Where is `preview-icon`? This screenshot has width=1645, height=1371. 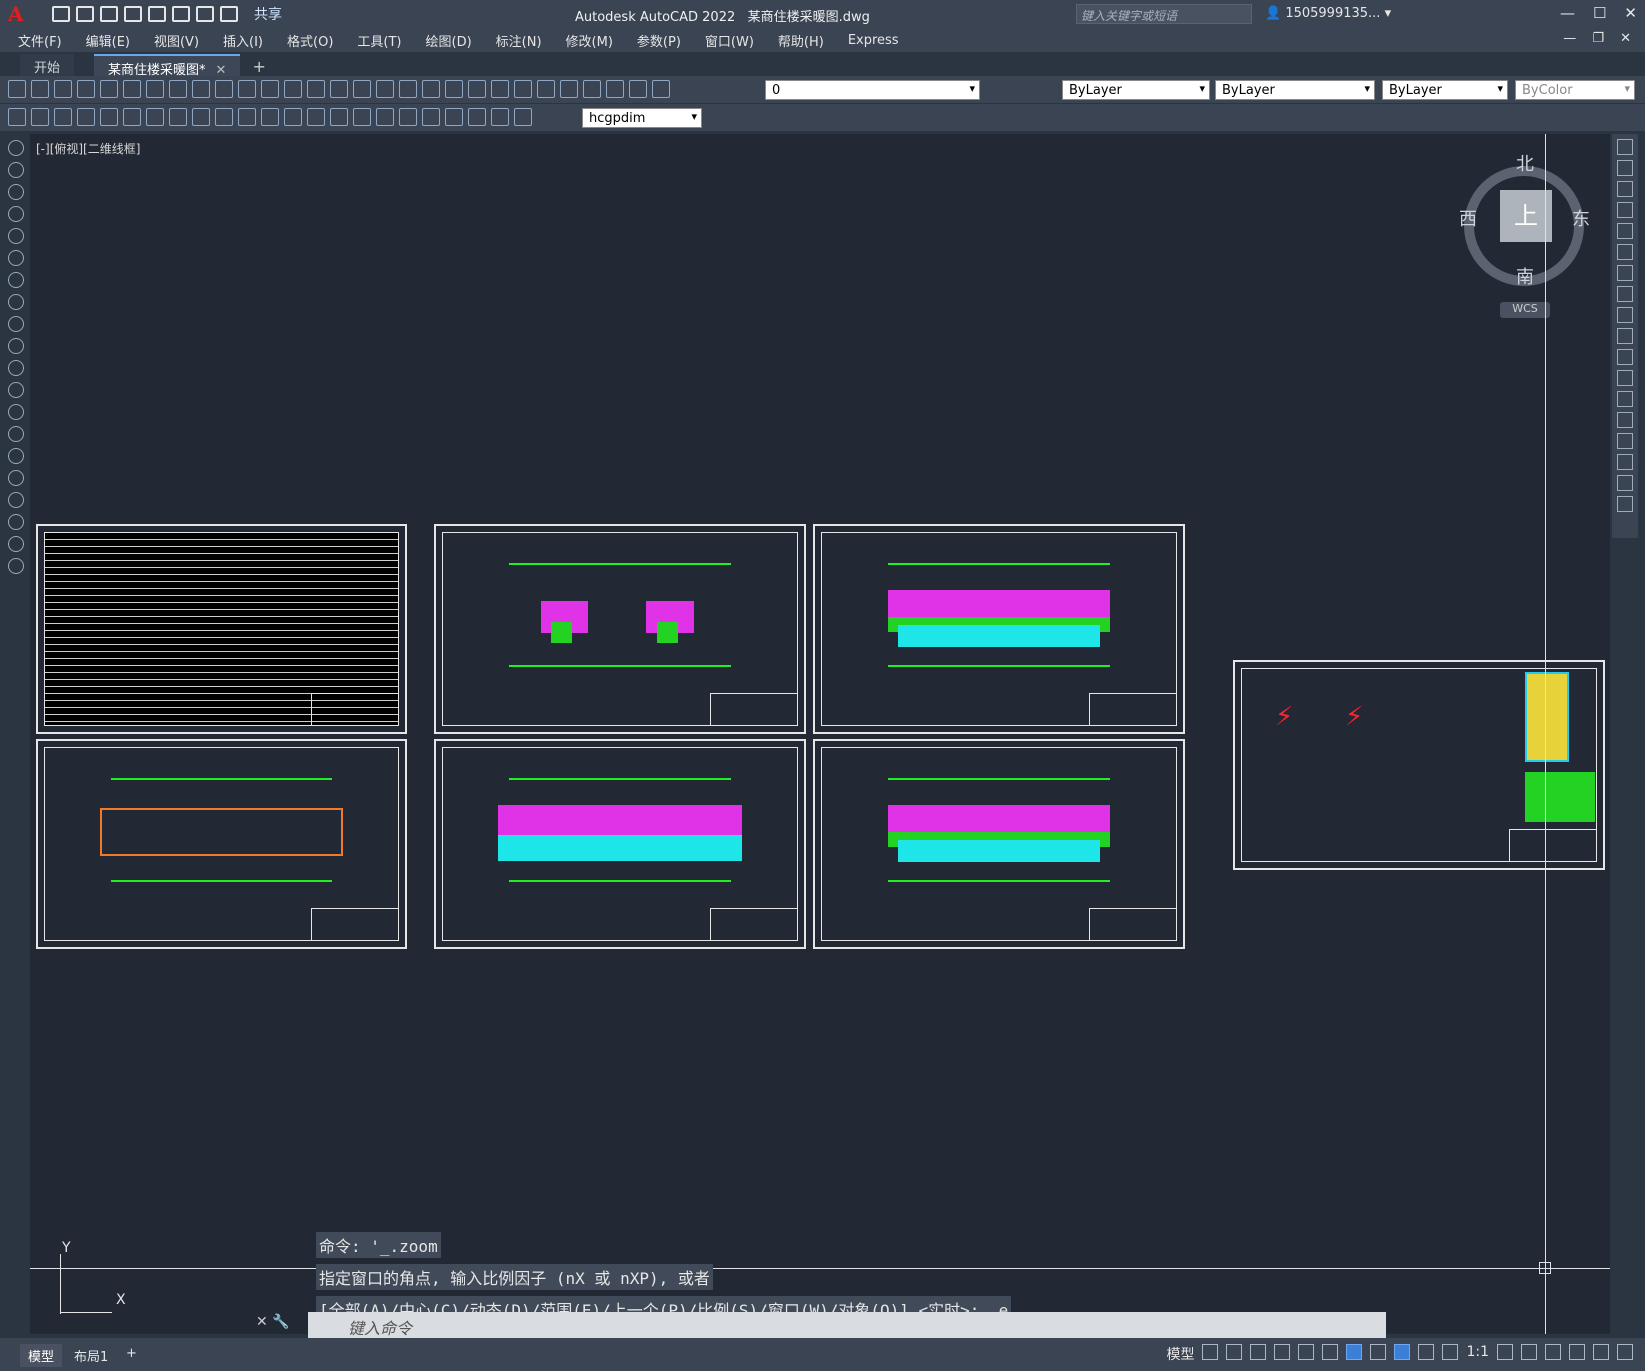 preview-icon is located at coordinates (109, 89).